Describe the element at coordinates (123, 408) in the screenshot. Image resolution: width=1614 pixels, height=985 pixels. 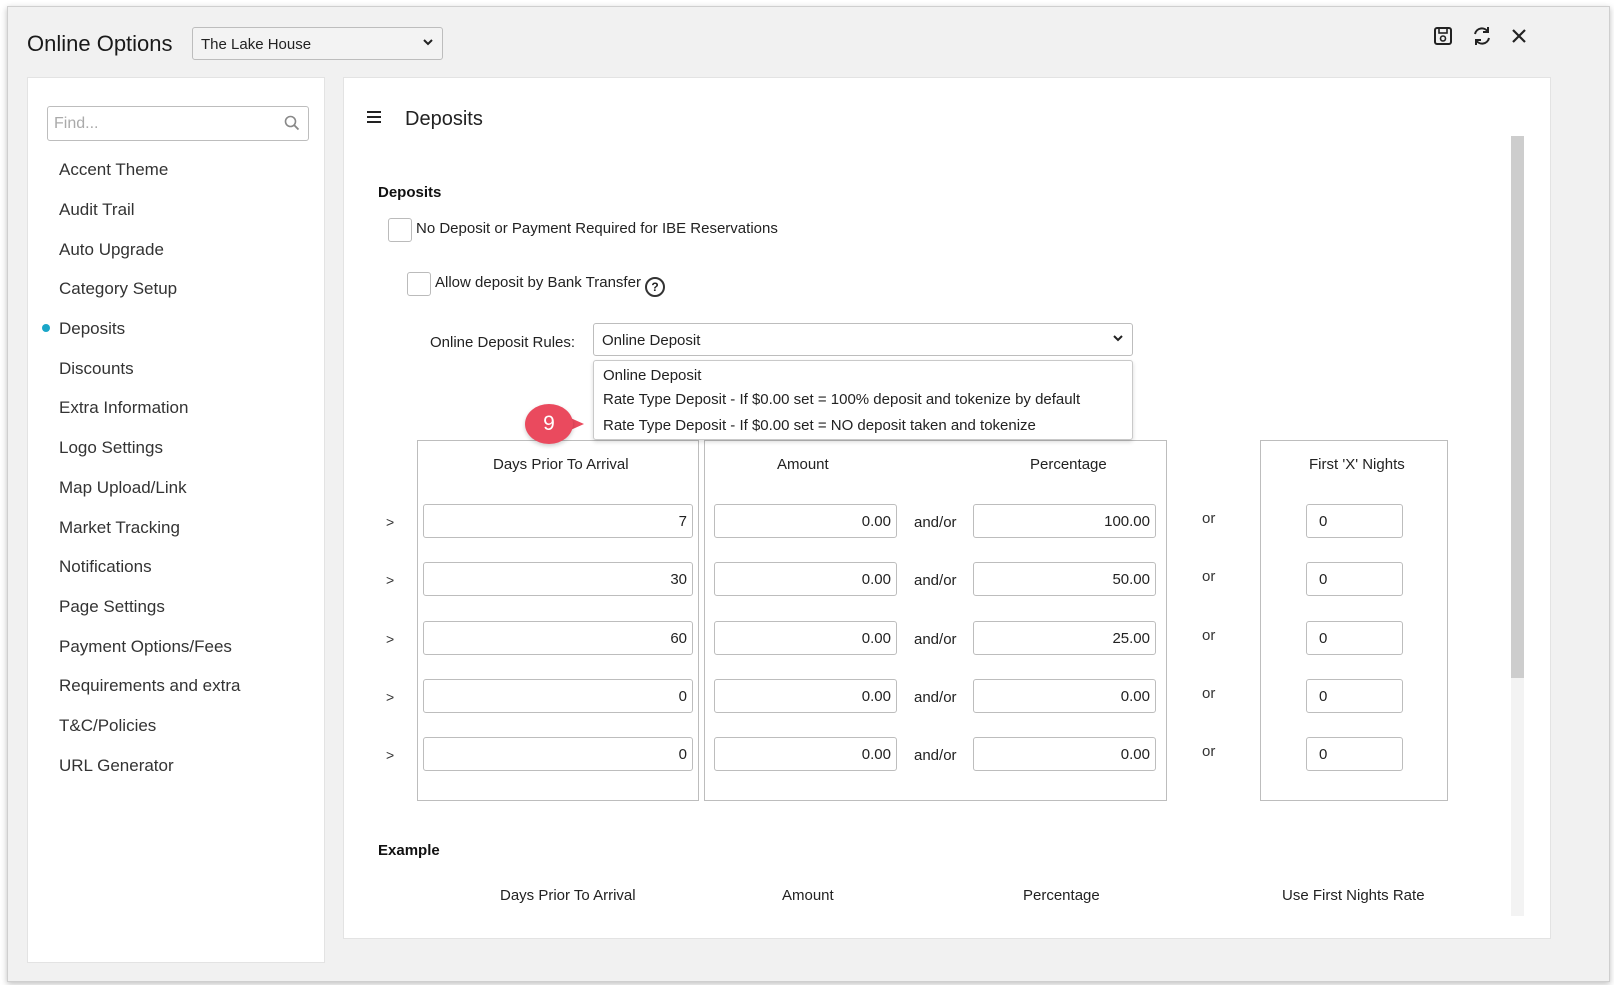
I see `sidebar-item-extra-information: Extra Information` at that location.